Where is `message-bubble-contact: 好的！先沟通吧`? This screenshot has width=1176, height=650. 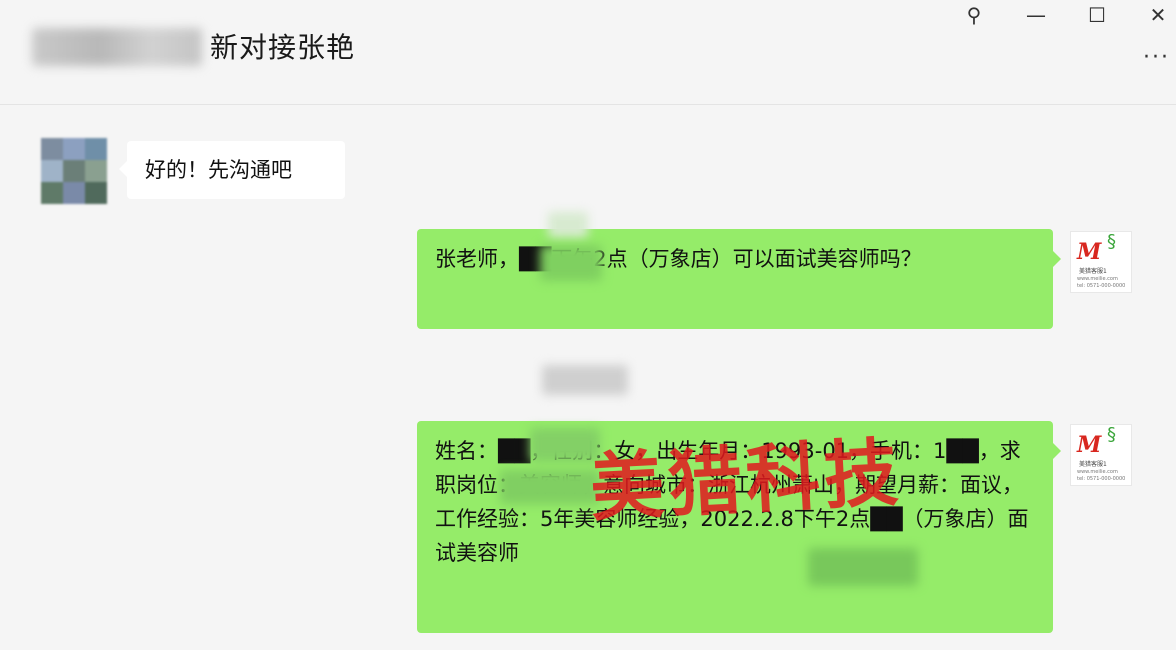
message-bubble-contact: 好的！先沟通吧 is located at coordinates (232, 170).